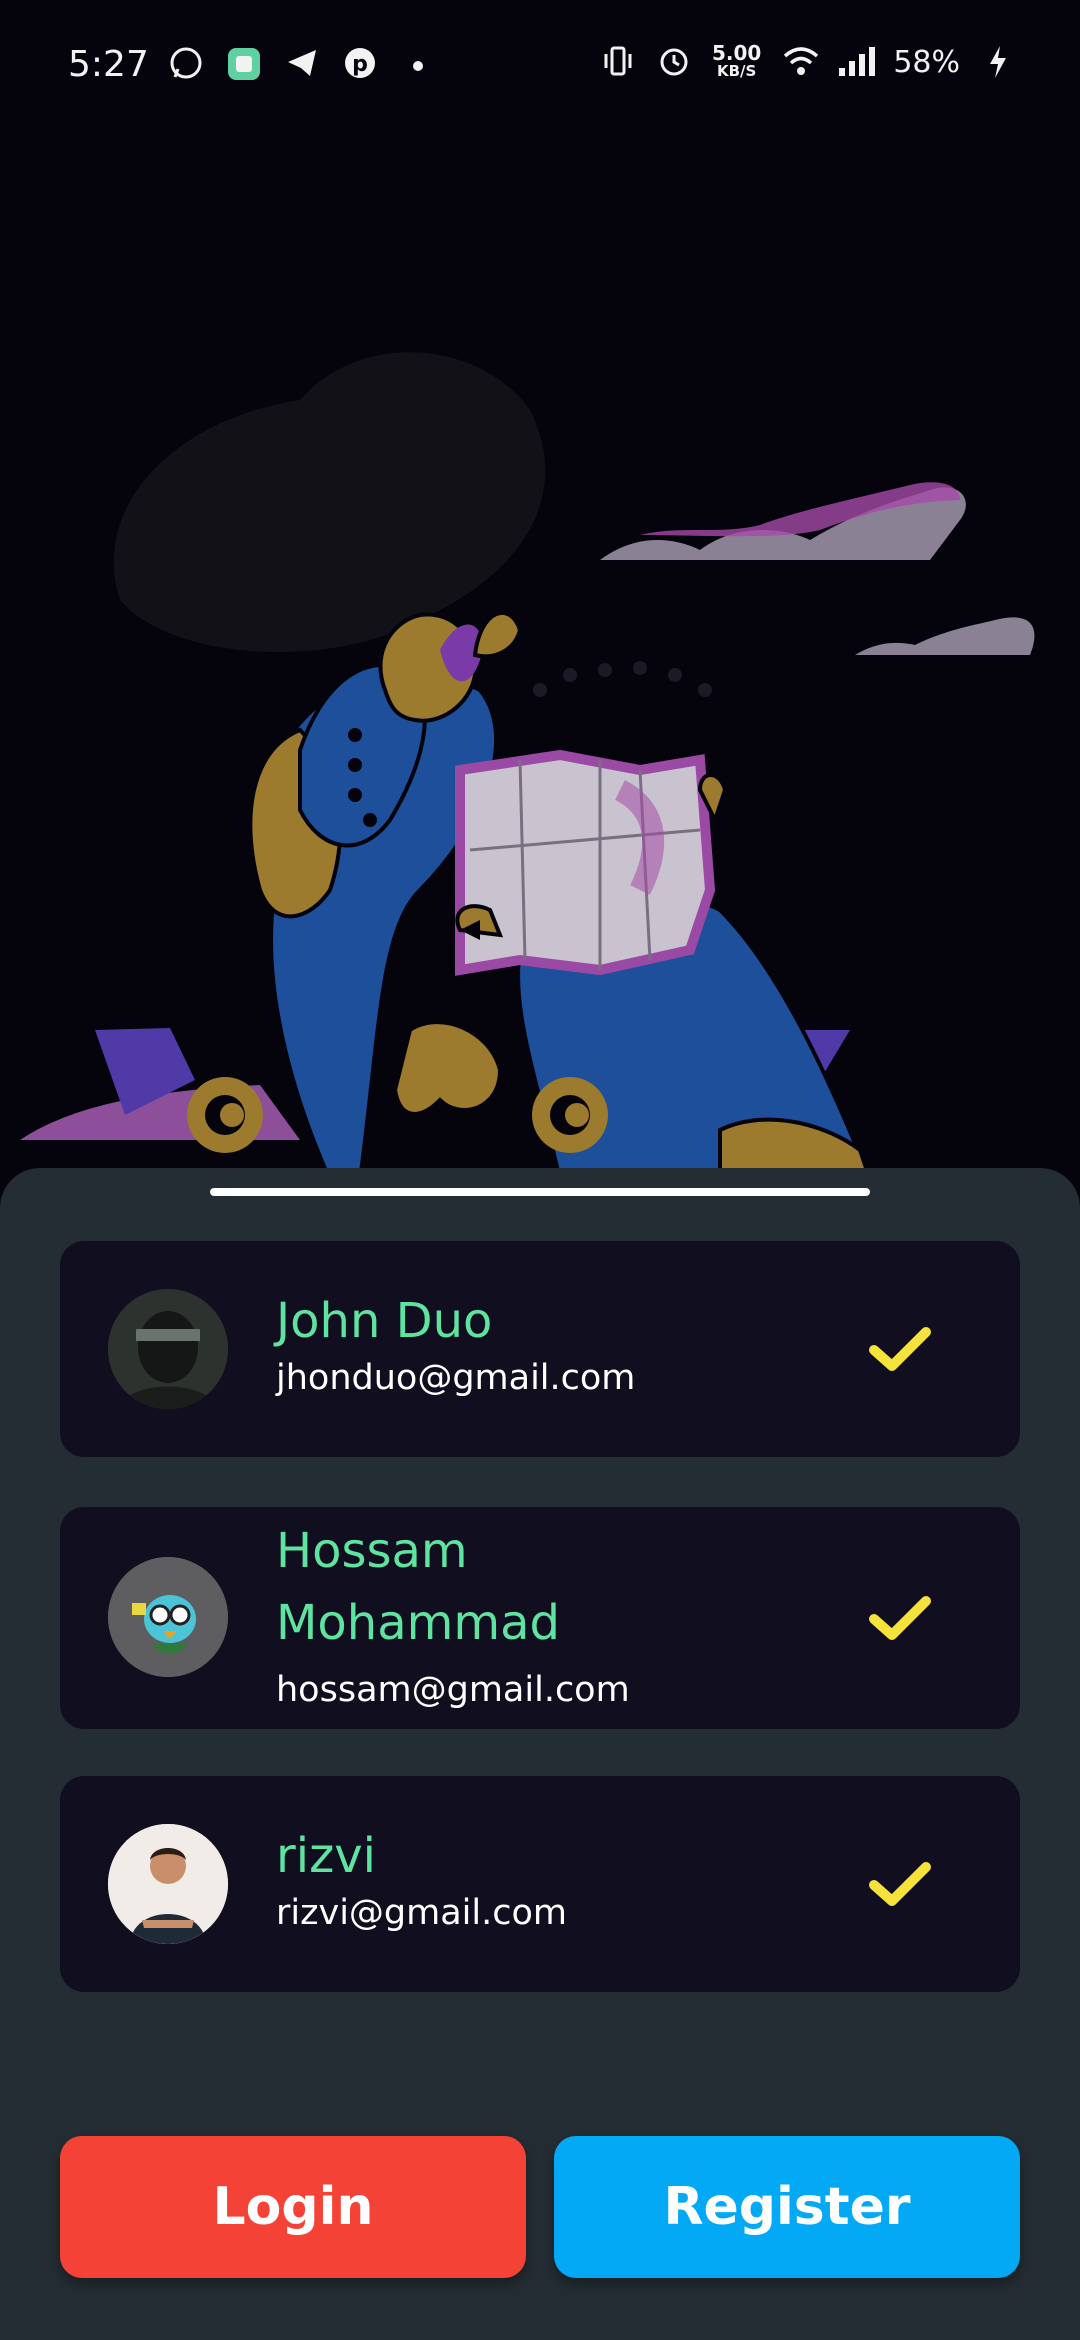  I want to click on leg-yellow, so click(447, 1068).